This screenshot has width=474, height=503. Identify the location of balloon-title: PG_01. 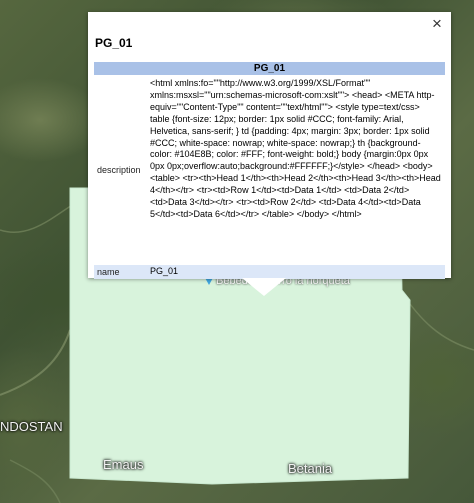
(114, 43).